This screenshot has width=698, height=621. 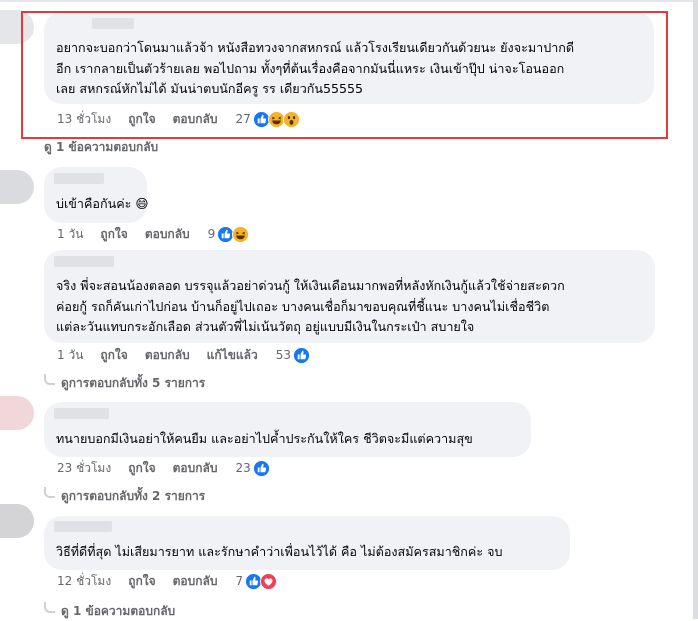 What do you see at coordinates (133, 383) in the screenshot?
I see `view-replies-label: ดูการตอบกลับทั้ง 5 รายการ` at bounding box center [133, 383].